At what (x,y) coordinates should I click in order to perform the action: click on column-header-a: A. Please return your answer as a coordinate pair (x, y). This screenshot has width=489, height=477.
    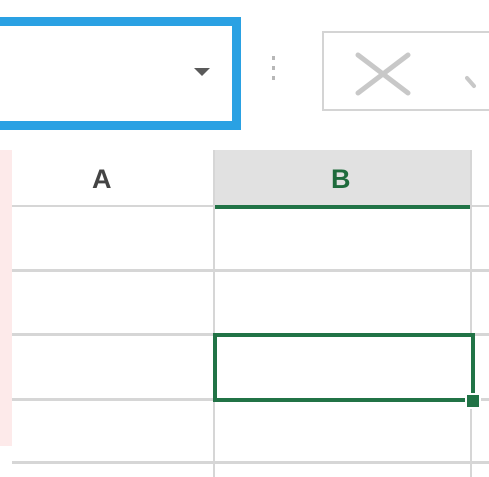
    Looking at the image, I should click on (113, 178).